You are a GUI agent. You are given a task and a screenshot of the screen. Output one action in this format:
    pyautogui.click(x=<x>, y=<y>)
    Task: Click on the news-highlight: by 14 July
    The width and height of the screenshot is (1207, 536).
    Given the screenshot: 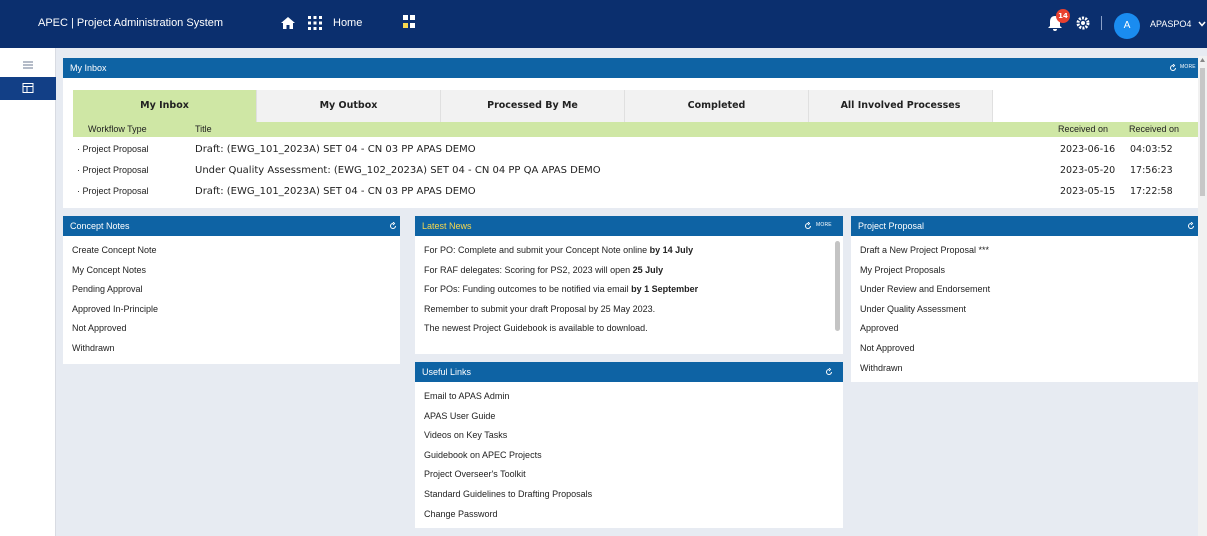 What is the action you would take?
    pyautogui.click(x=671, y=250)
    